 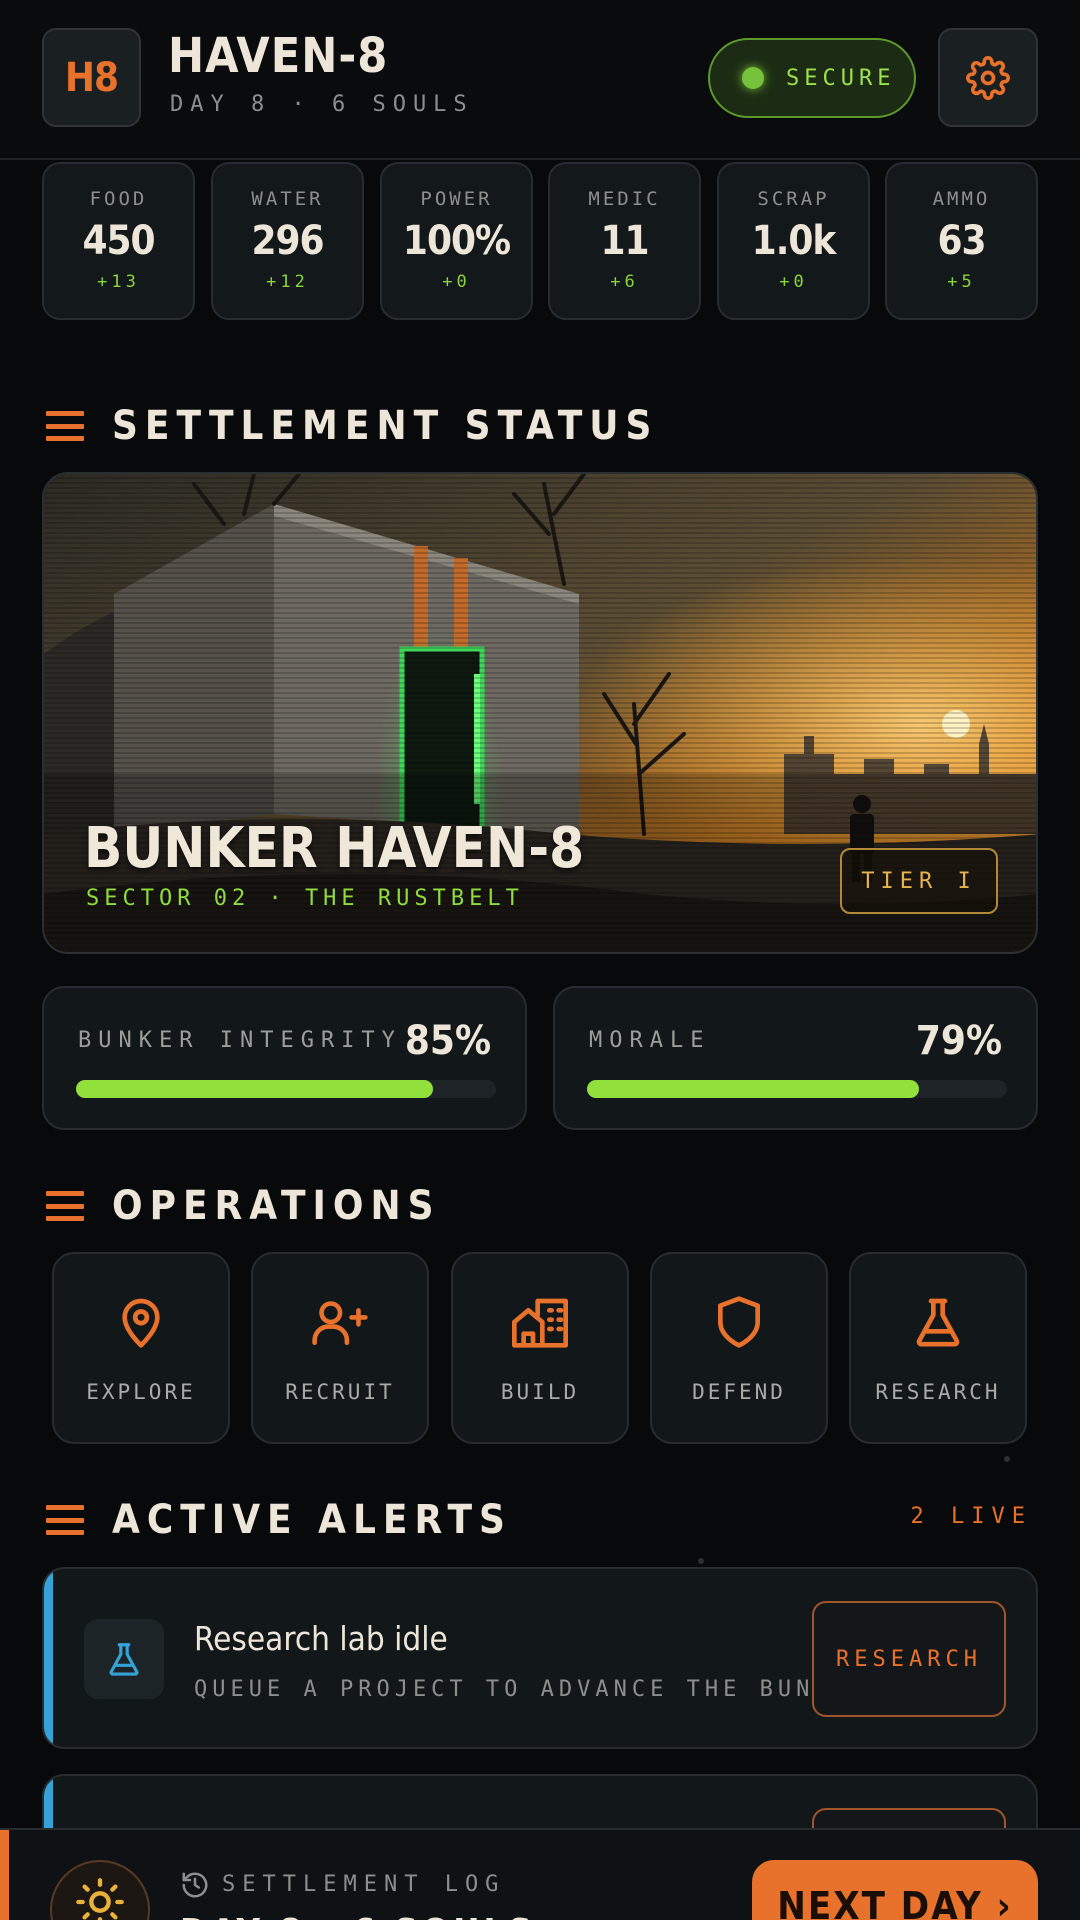 I want to click on build-button: BUILD, so click(x=540, y=1348).